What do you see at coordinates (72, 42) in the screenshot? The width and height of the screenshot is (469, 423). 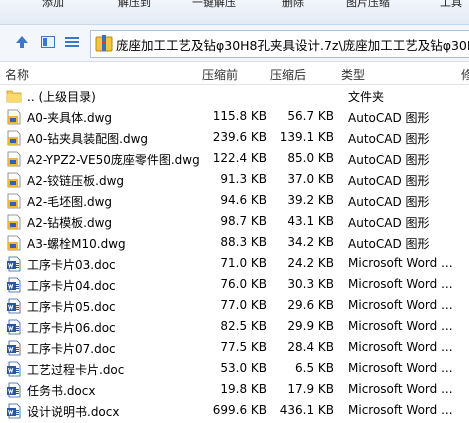 I see `list-view-icon` at bounding box center [72, 42].